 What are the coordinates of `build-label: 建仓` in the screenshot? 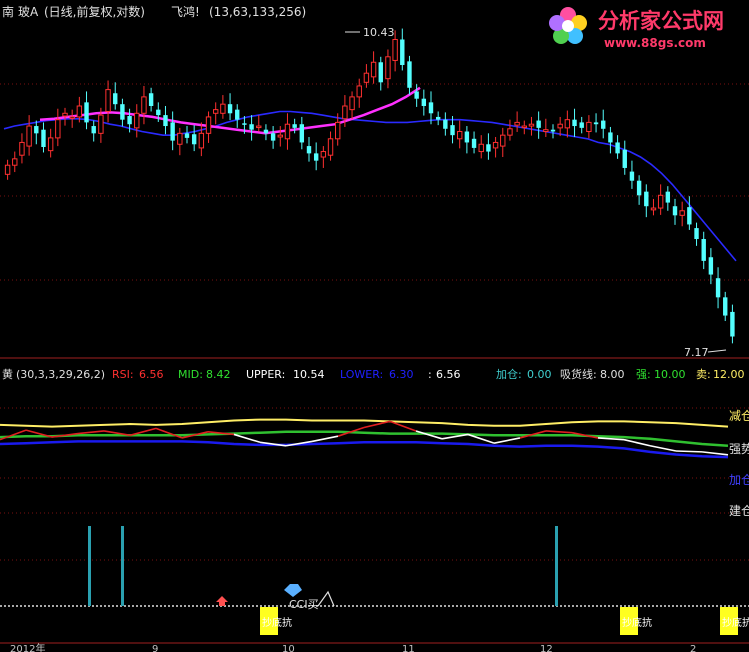 It's located at (739, 511).